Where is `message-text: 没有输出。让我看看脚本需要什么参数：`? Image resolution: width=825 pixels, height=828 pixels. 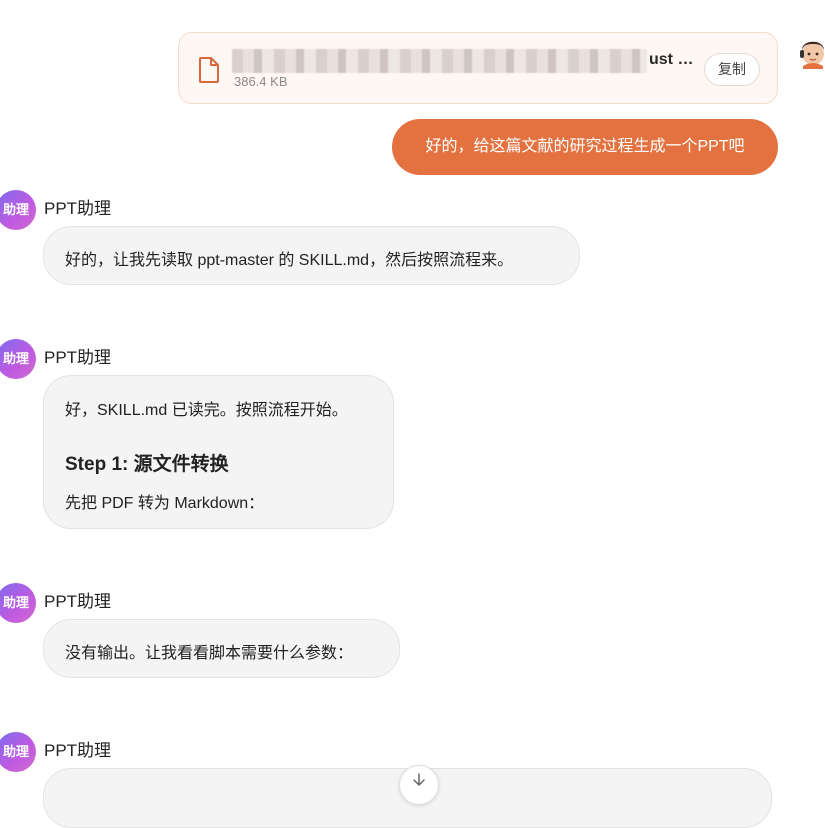 message-text: 没有输出。让我看看脚本需要什么参数： is located at coordinates (209, 653).